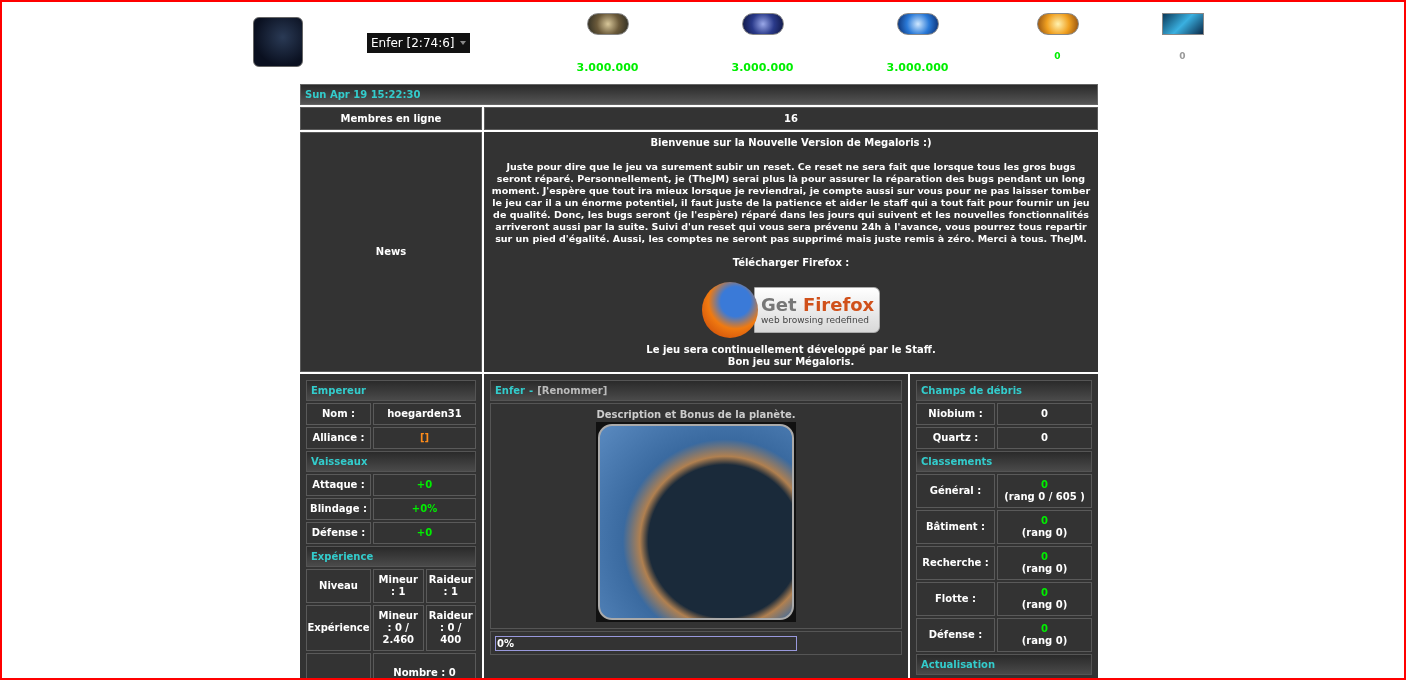  Describe the element at coordinates (790, 362) in the screenshot. I see `news-footer-line: Bon jeu sur Mégaloris.` at that location.